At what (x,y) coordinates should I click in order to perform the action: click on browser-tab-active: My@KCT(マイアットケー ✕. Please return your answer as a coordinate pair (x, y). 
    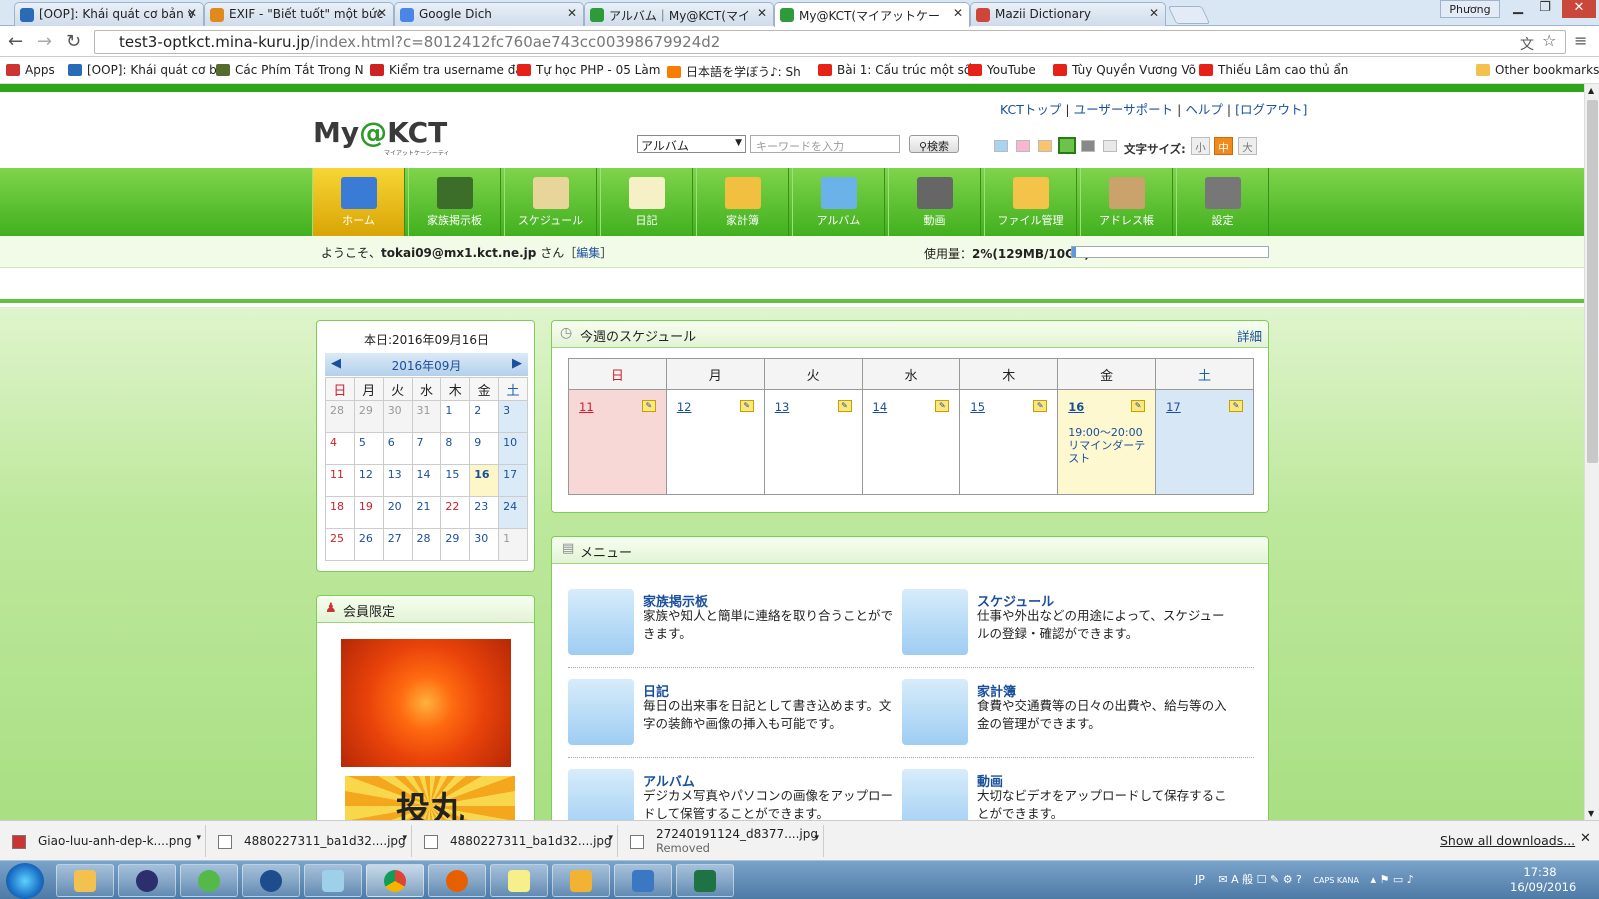
    Looking at the image, I should click on (872, 14).